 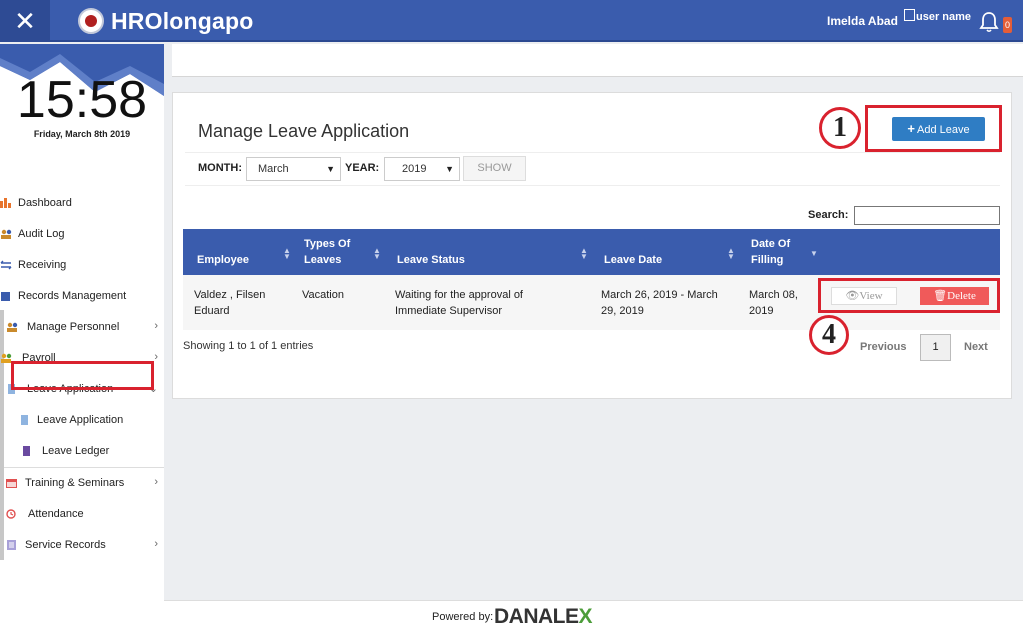 What do you see at coordinates (82, 234) in the screenshot?
I see `sidebar-item-audit-log: Audit Log` at bounding box center [82, 234].